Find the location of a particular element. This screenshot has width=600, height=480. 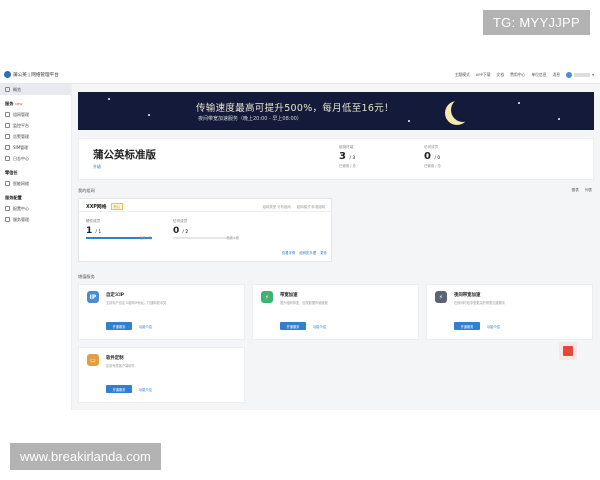

log-icon is located at coordinates (7, 158).